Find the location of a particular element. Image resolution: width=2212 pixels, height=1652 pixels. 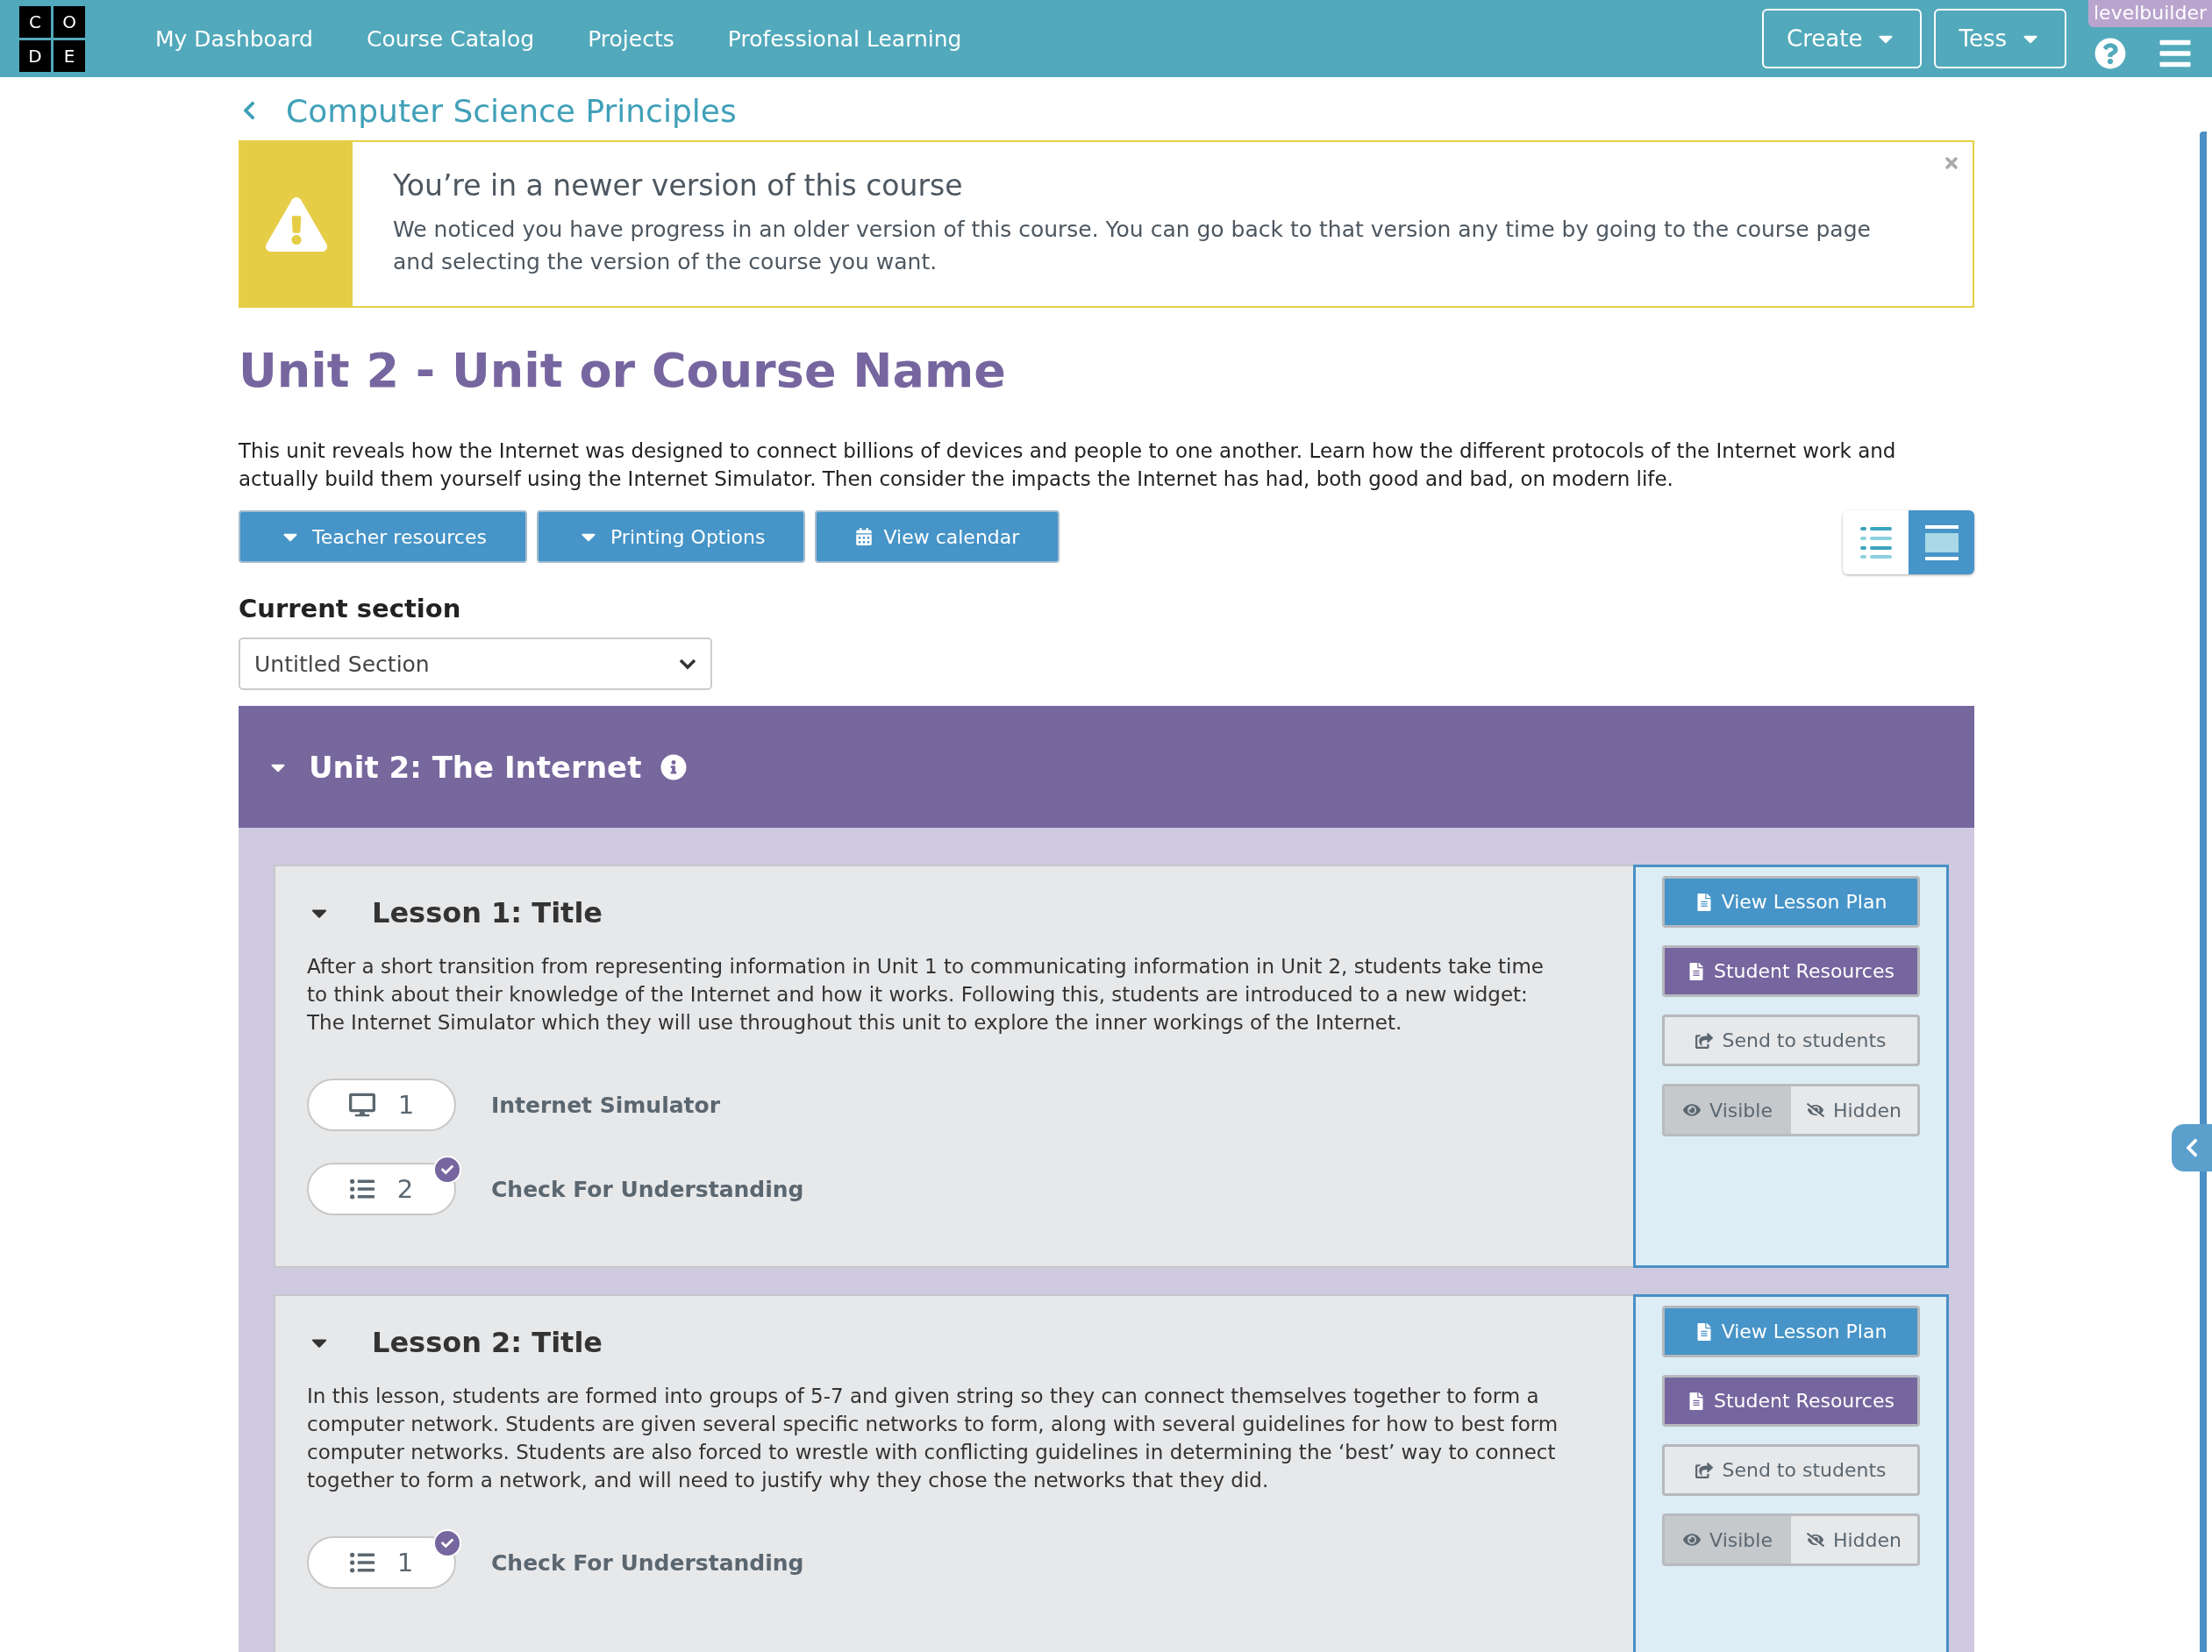

lesson-description: In this lesson, students are formed into groups of 5-7 and given string so they can connect themselves together to form a computer network. Students are given several specific networks to form, along with several guidelines for how to best form computer networks. Students are also forced to wrestle with conflicting guidelines in determining the ‘best’ way to connect together to form a network, and will need to justify why they chose the networks that they did. is located at coordinates (933, 1438).